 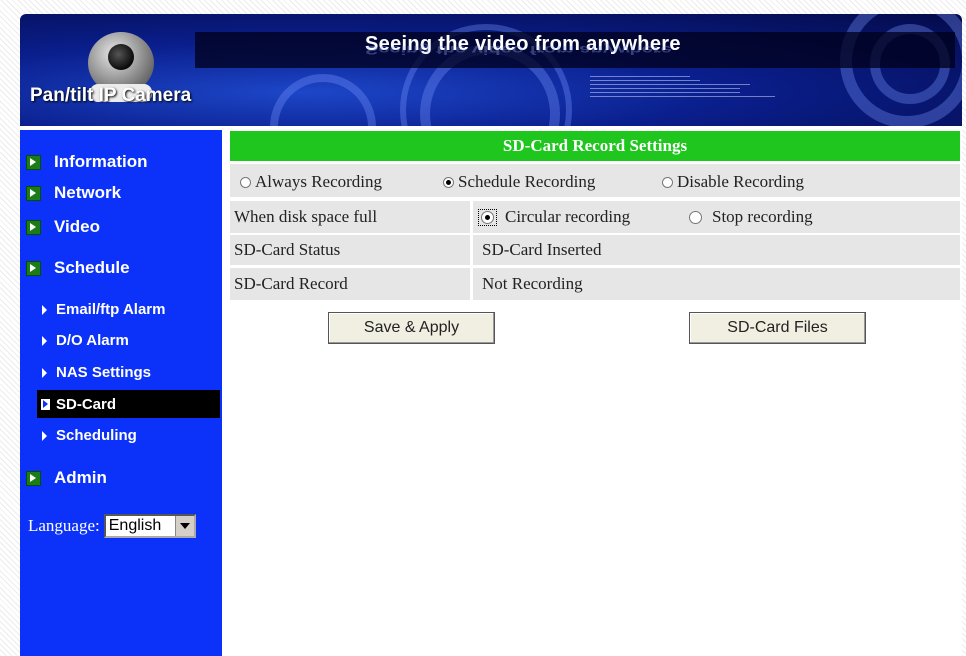 I want to click on sd-status-label: SD-Card Status, so click(x=350, y=250).